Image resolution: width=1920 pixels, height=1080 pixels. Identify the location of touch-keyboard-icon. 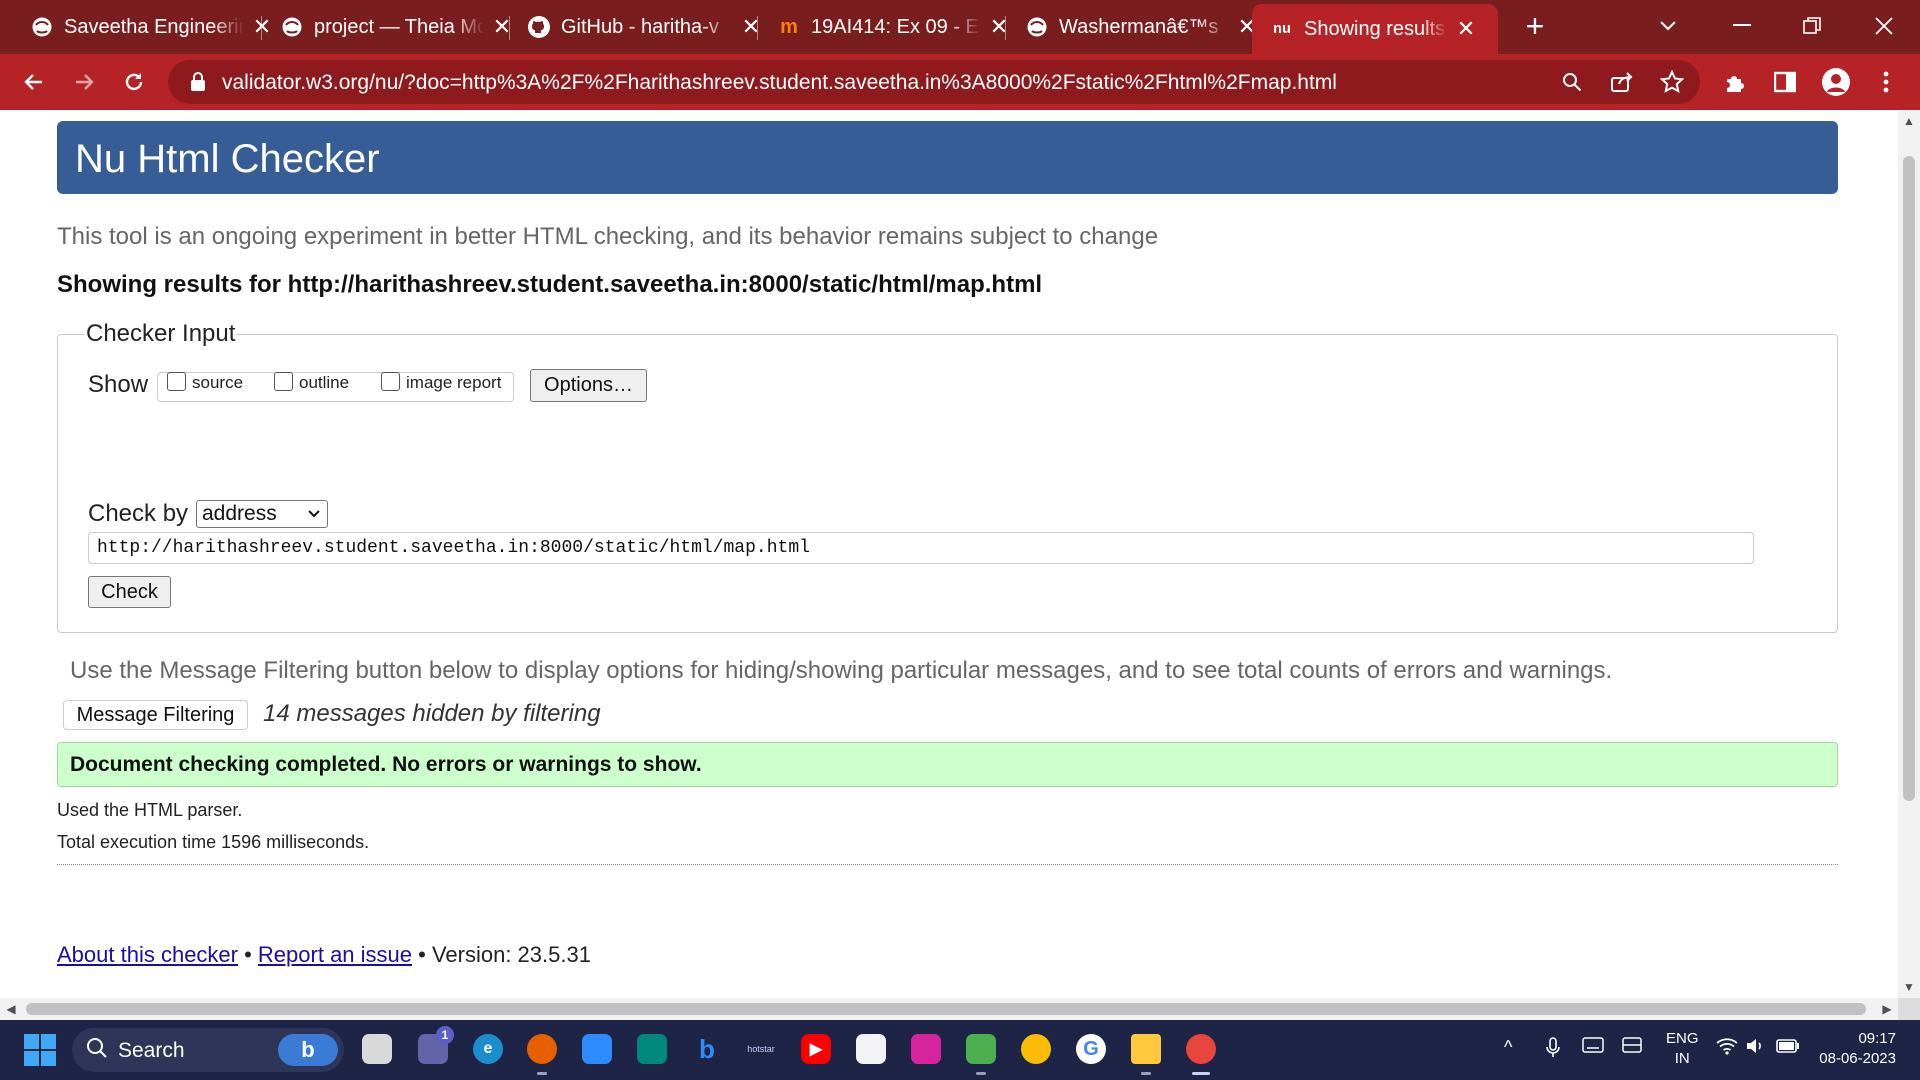
(1632, 1047).